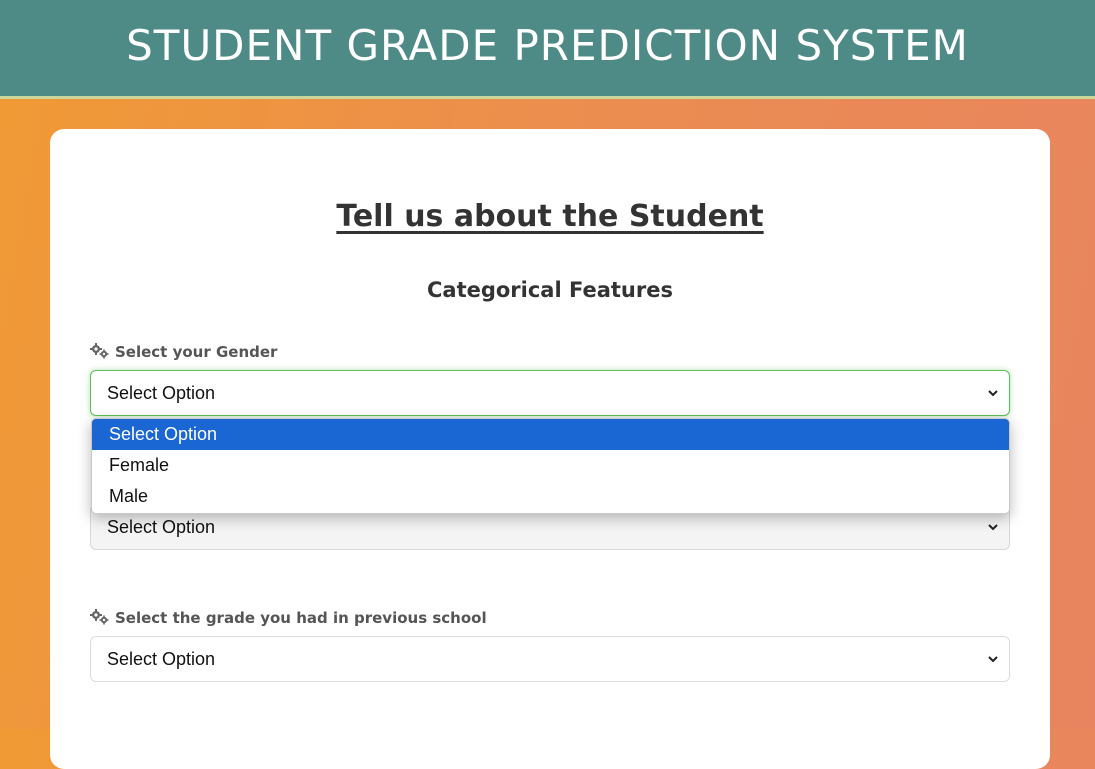  I want to click on dropdown-option-select-option: Select Option, so click(550, 434).